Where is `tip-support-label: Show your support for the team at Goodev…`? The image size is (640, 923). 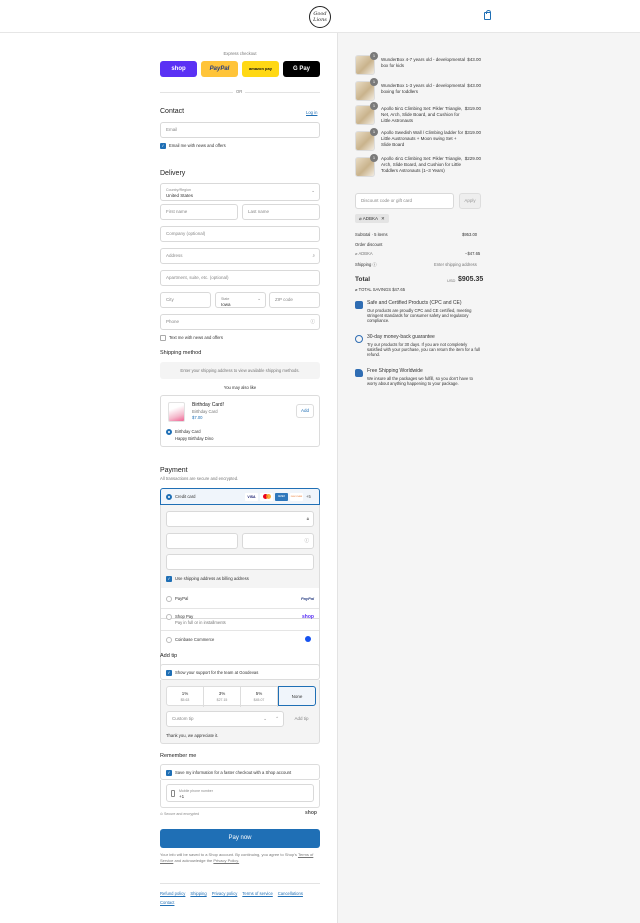 tip-support-label: Show your support for the team at Goodev… is located at coordinates (217, 673).